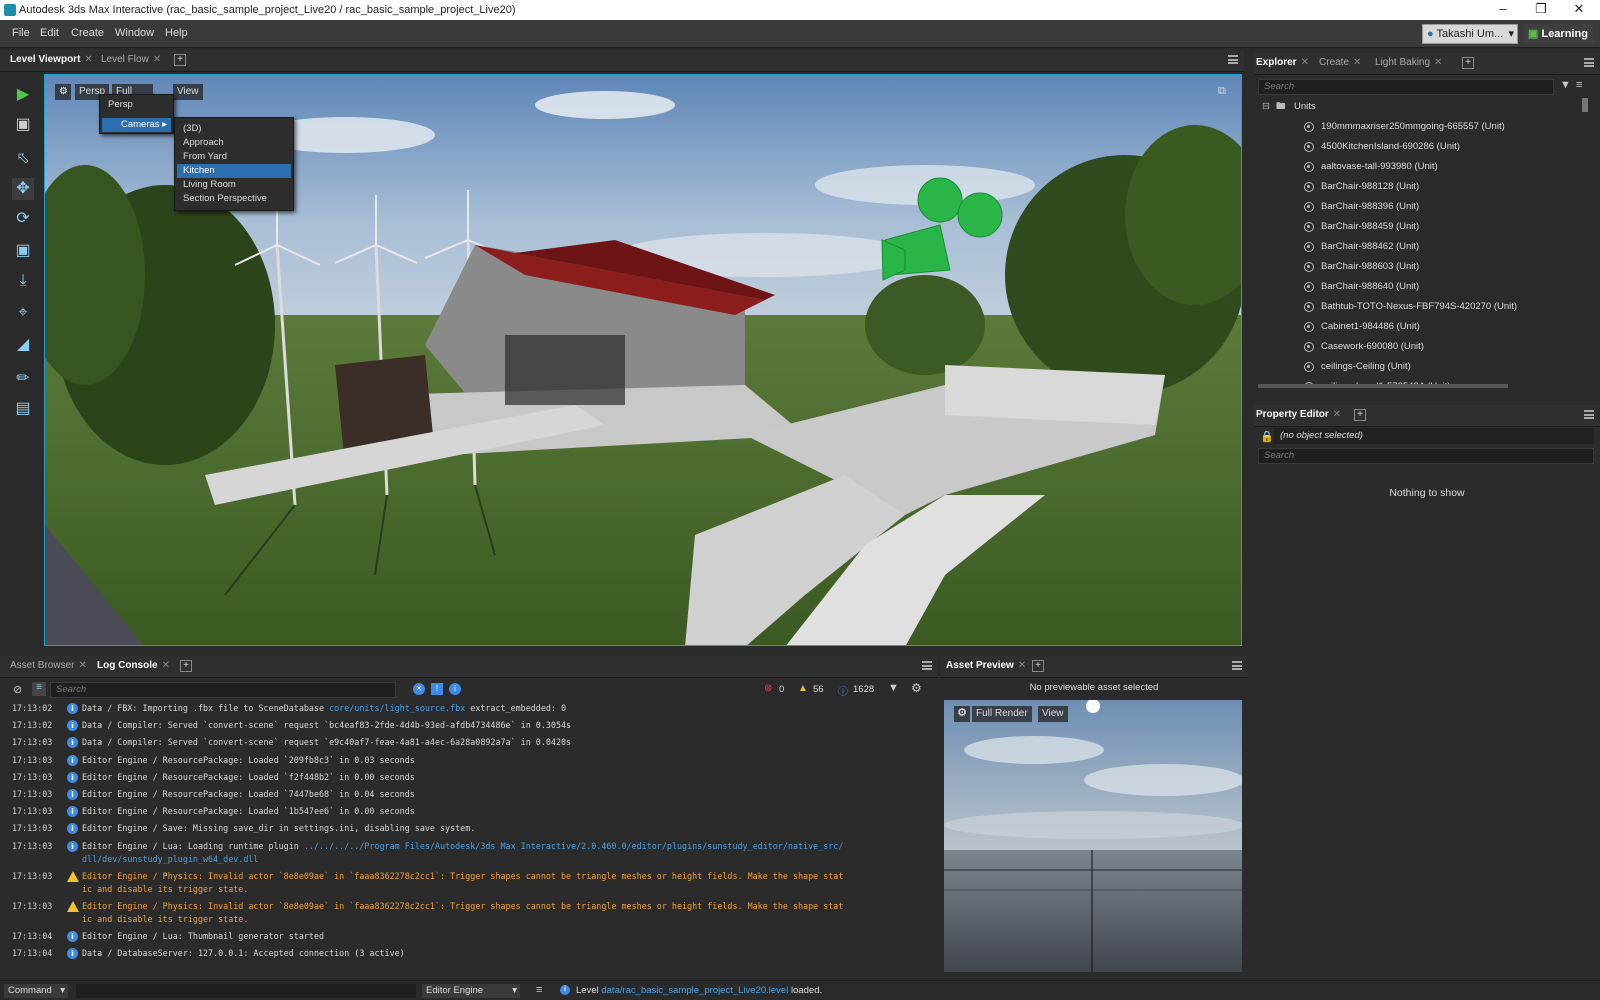  Describe the element at coordinates (1503, 10) in the screenshot. I see `minimize-button: –` at that location.